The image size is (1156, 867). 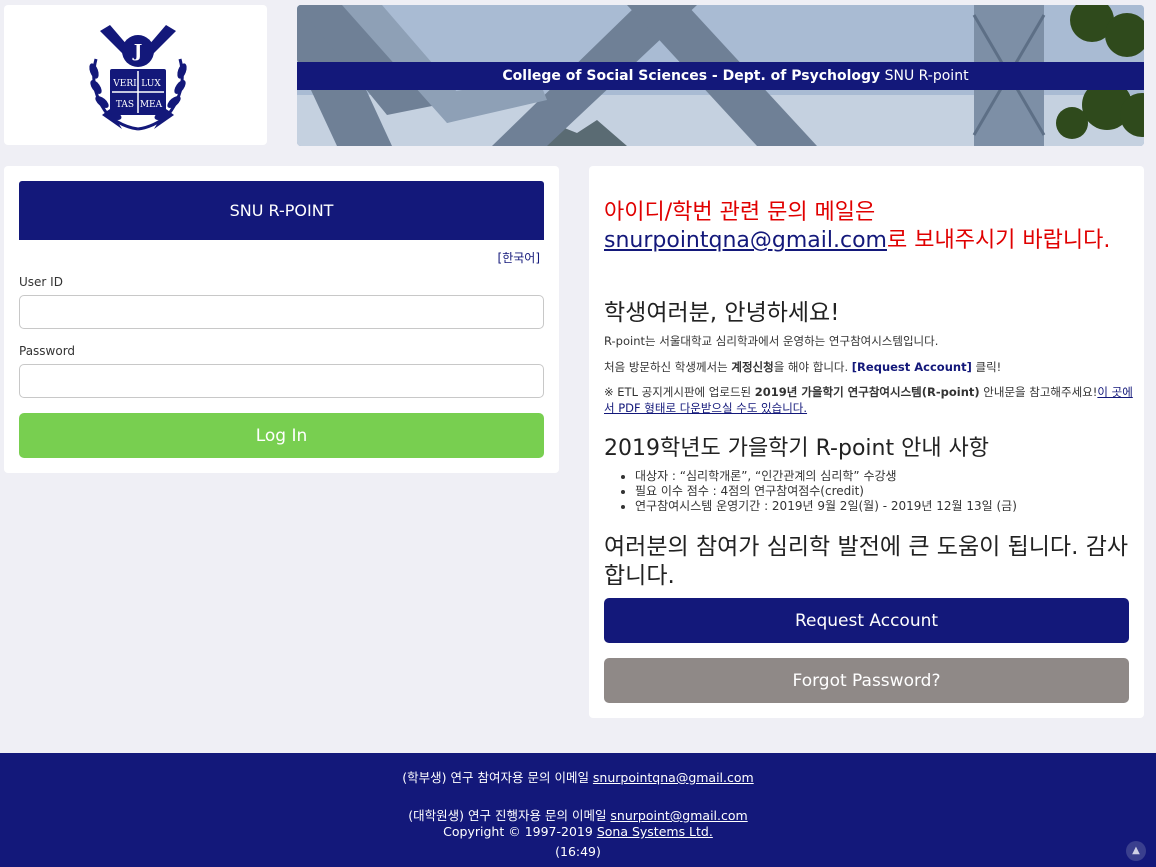 I want to click on university-logo-box: J VERI LUX TAS MEA, so click(x=135, y=75).